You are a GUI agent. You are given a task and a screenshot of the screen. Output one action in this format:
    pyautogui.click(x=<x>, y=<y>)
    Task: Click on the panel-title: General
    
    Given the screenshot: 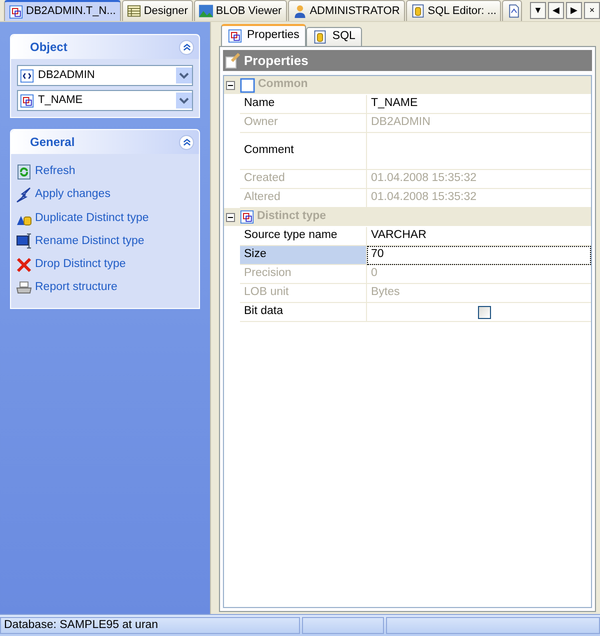 What is the action you would take?
    pyautogui.click(x=52, y=142)
    